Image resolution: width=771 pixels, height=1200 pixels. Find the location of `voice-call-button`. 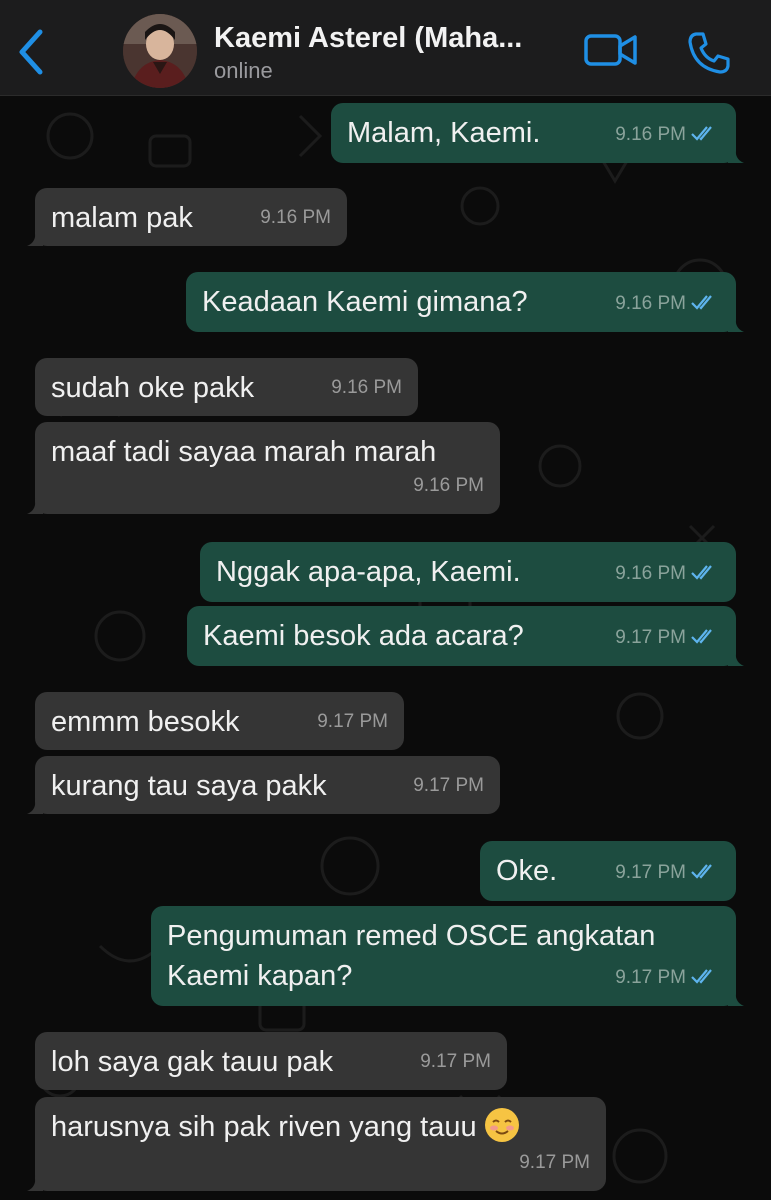

voice-call-button is located at coordinates (709, 53).